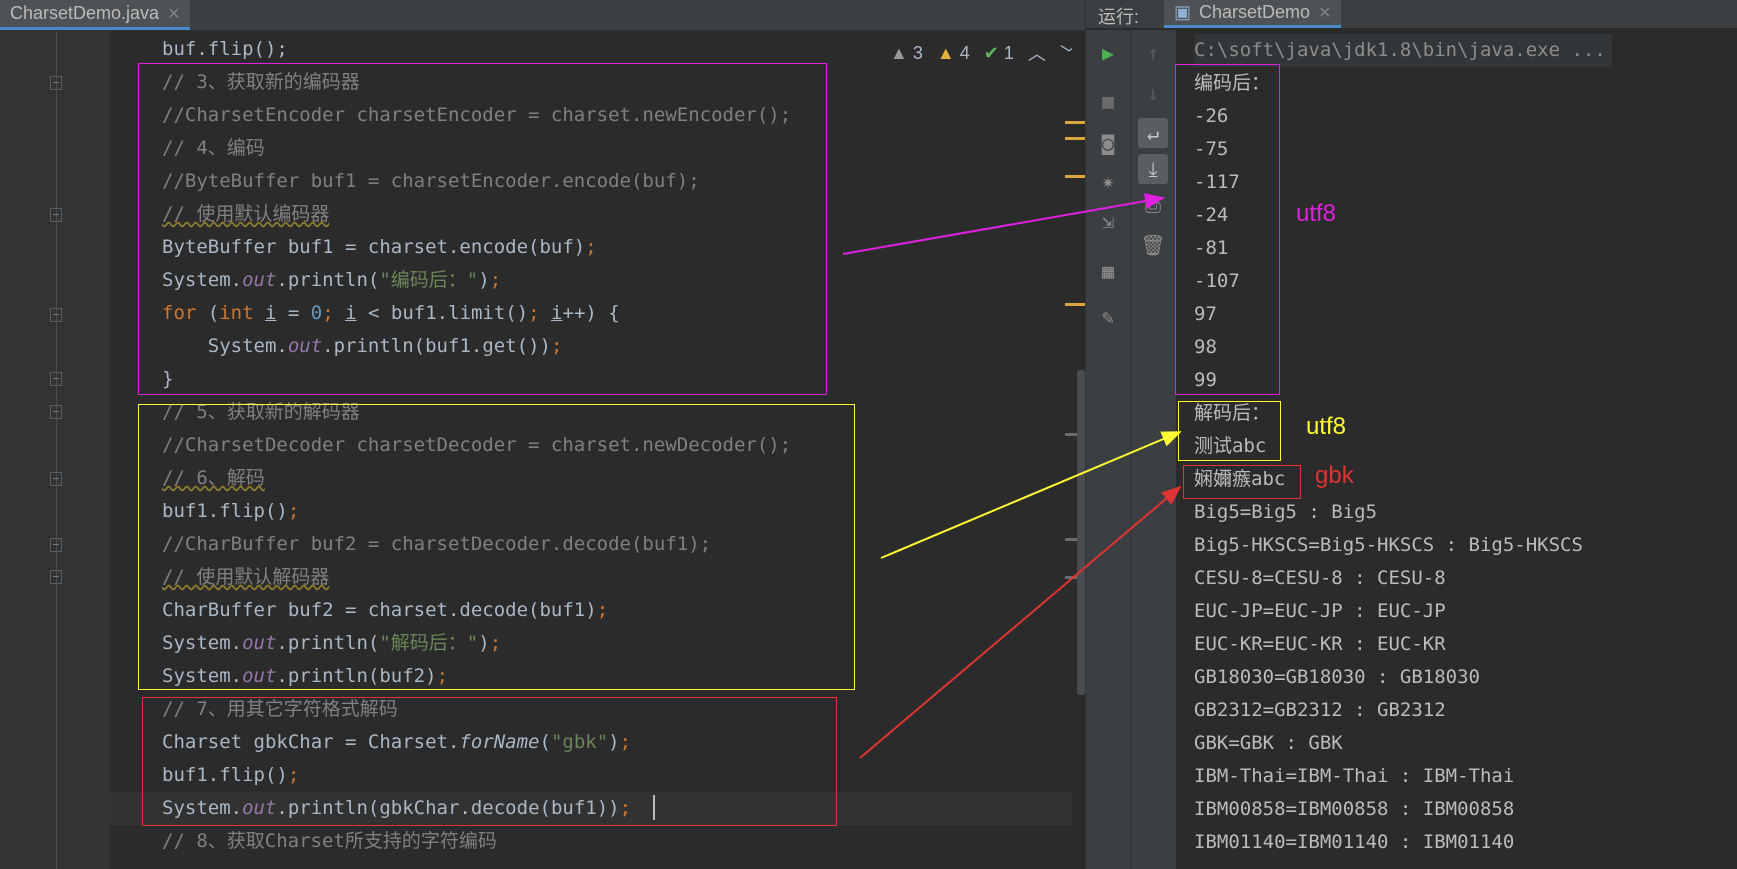  Describe the element at coordinates (1108, 53) in the screenshot. I see `rerun-icon: ▶` at that location.